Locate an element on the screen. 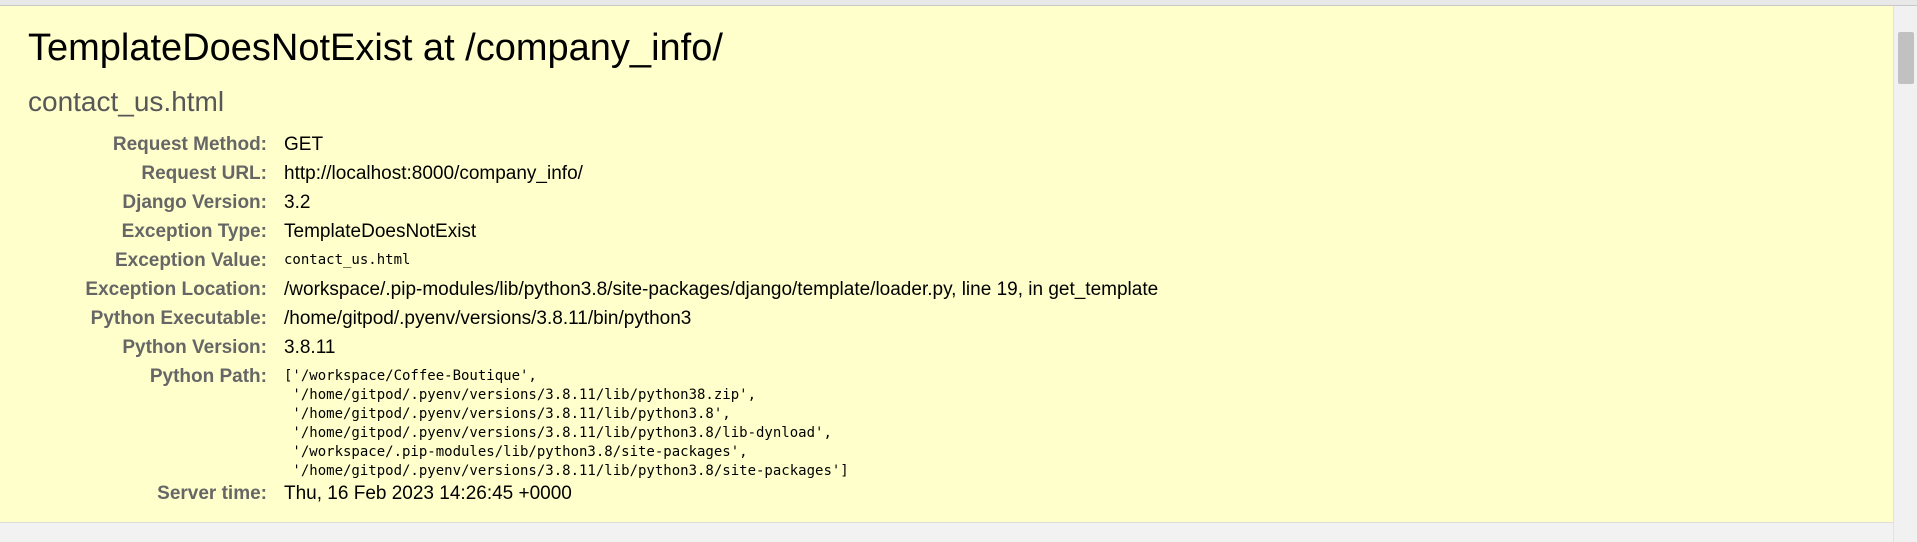 Image resolution: width=1917 pixels, height=542 pixels. exception-value-label: Exception Value: is located at coordinates (190, 260).